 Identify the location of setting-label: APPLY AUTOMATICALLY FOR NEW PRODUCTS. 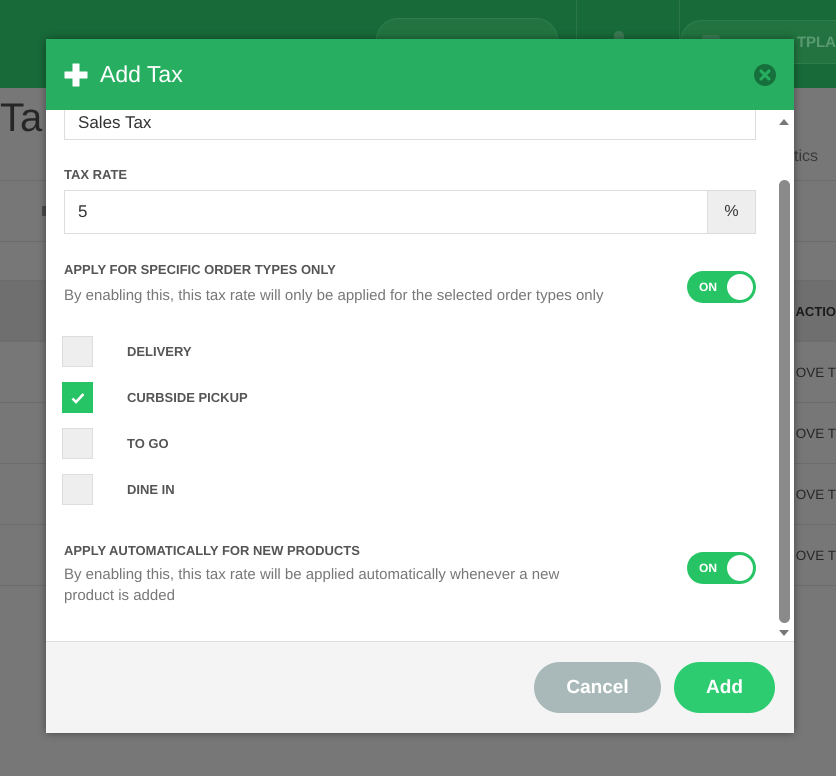
(212, 550).